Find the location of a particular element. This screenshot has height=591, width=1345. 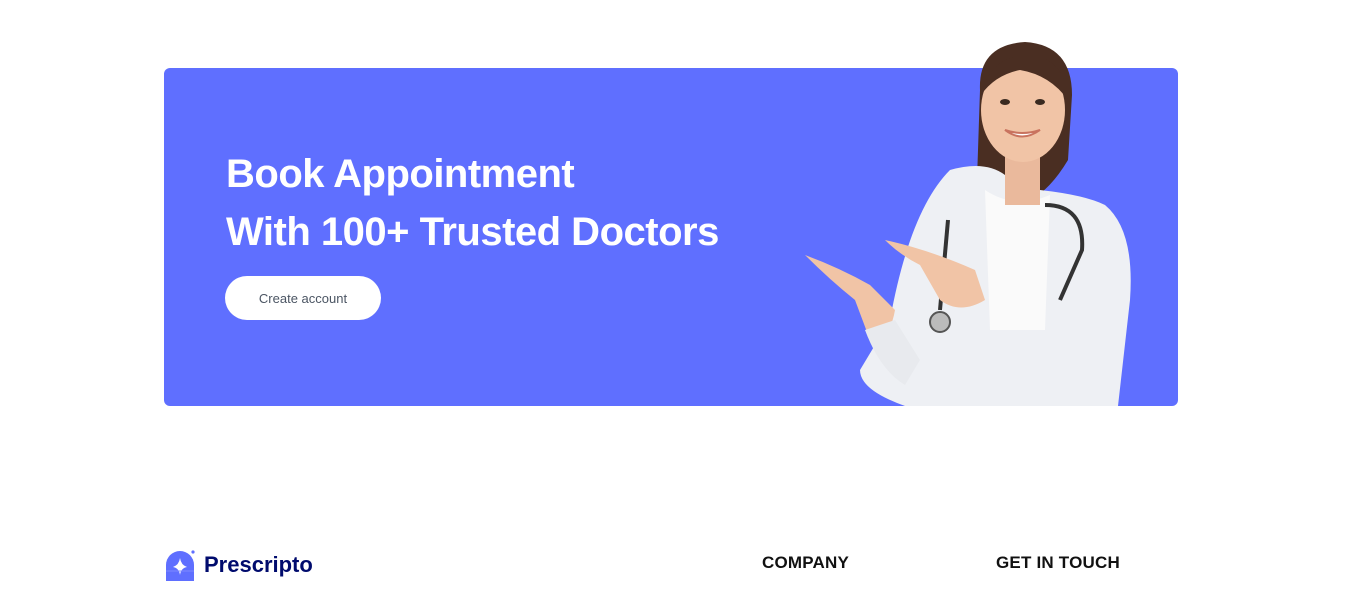

create-account-button: Create account is located at coordinates (303, 298).